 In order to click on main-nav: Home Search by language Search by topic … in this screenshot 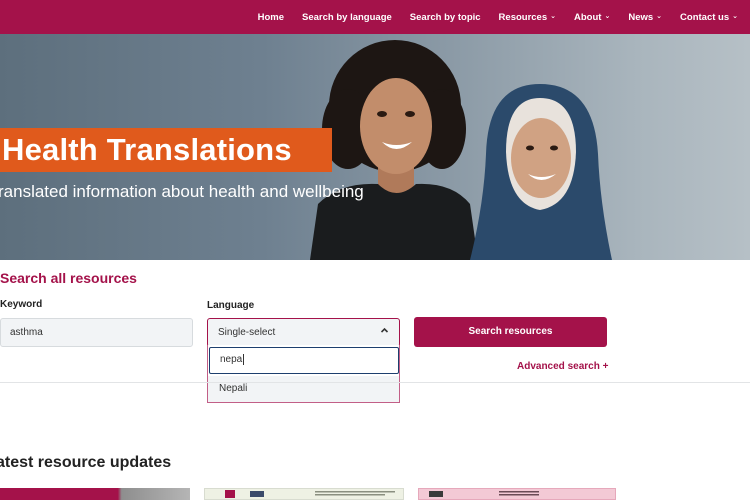, I will do `click(498, 17)`.